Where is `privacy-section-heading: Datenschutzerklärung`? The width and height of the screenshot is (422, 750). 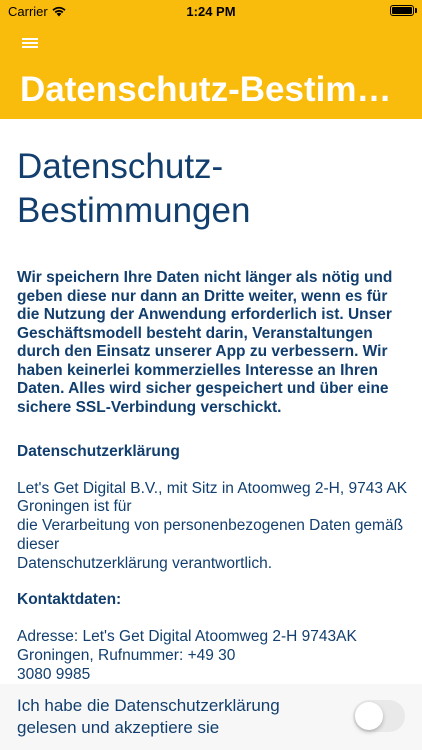 privacy-section-heading: Datenschutzerklärung is located at coordinates (98, 451).